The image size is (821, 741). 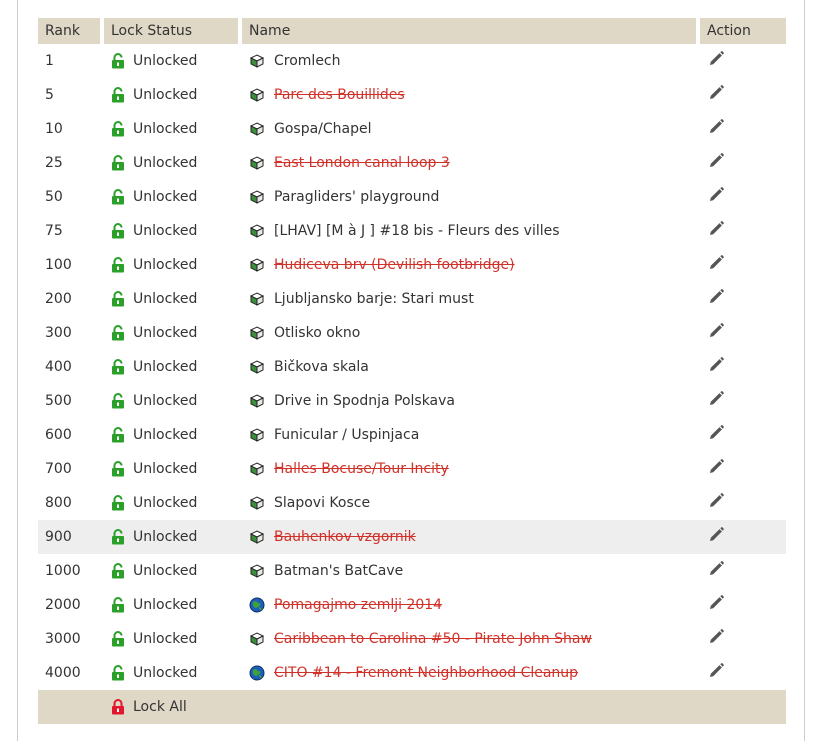 What do you see at coordinates (71, 537) in the screenshot?
I see `rank-cell: 900` at bounding box center [71, 537].